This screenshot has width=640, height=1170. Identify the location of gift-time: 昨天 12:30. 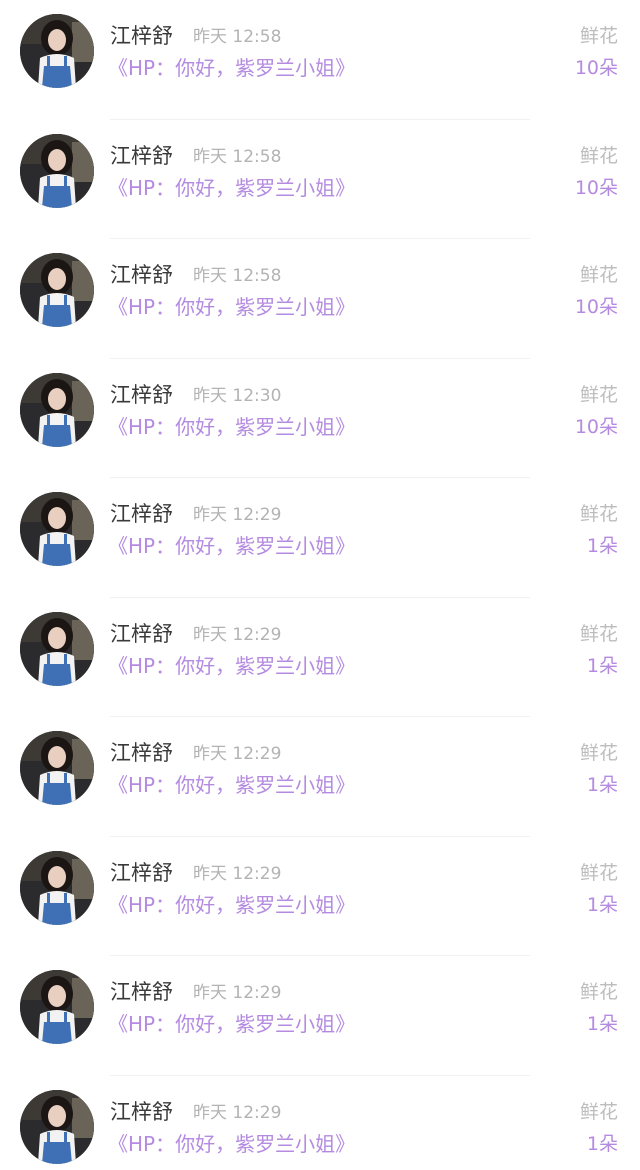
(237, 395).